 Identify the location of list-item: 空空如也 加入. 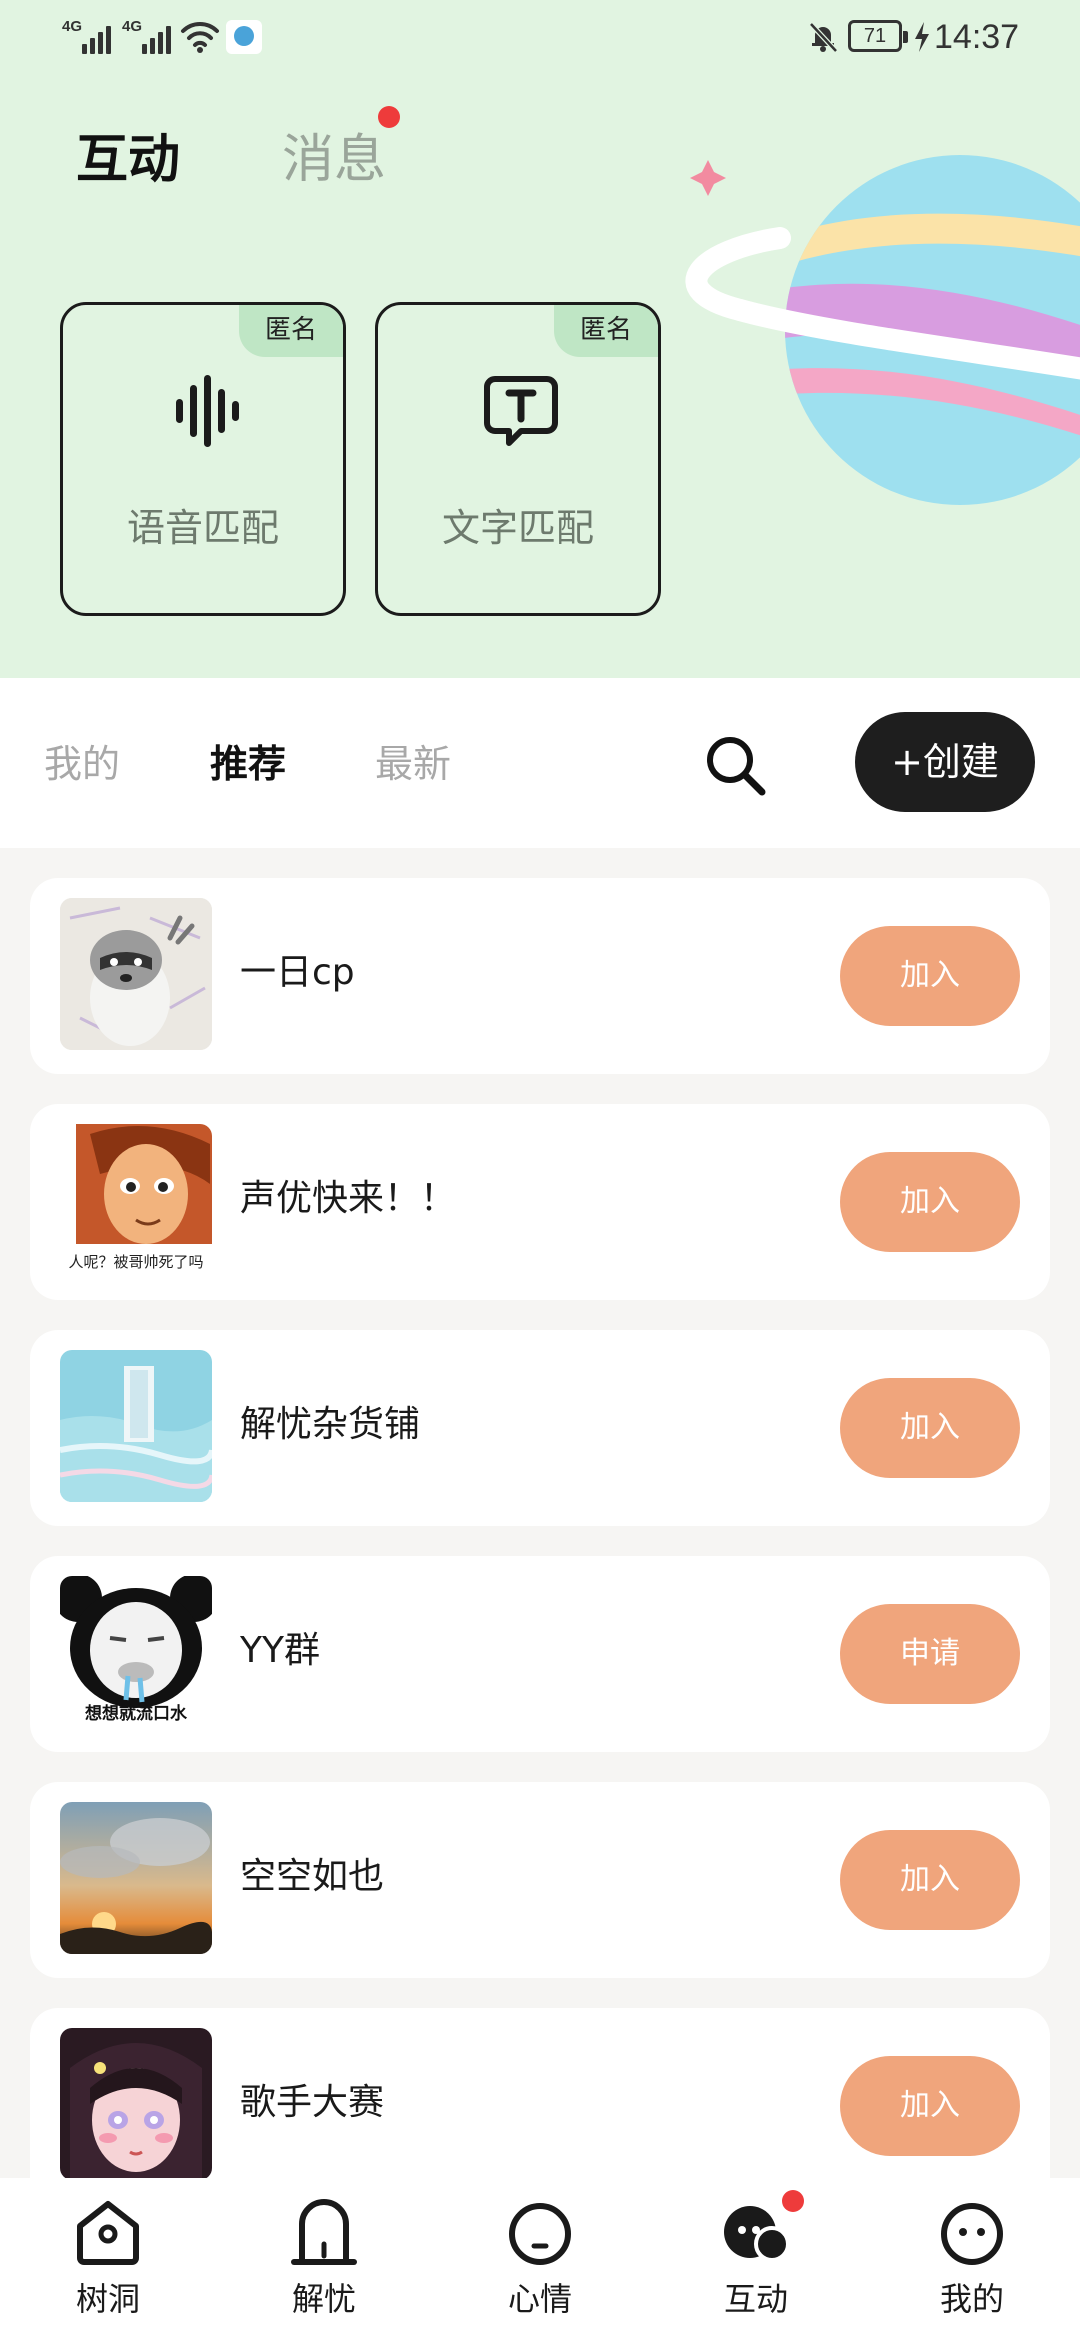
(540, 1880).